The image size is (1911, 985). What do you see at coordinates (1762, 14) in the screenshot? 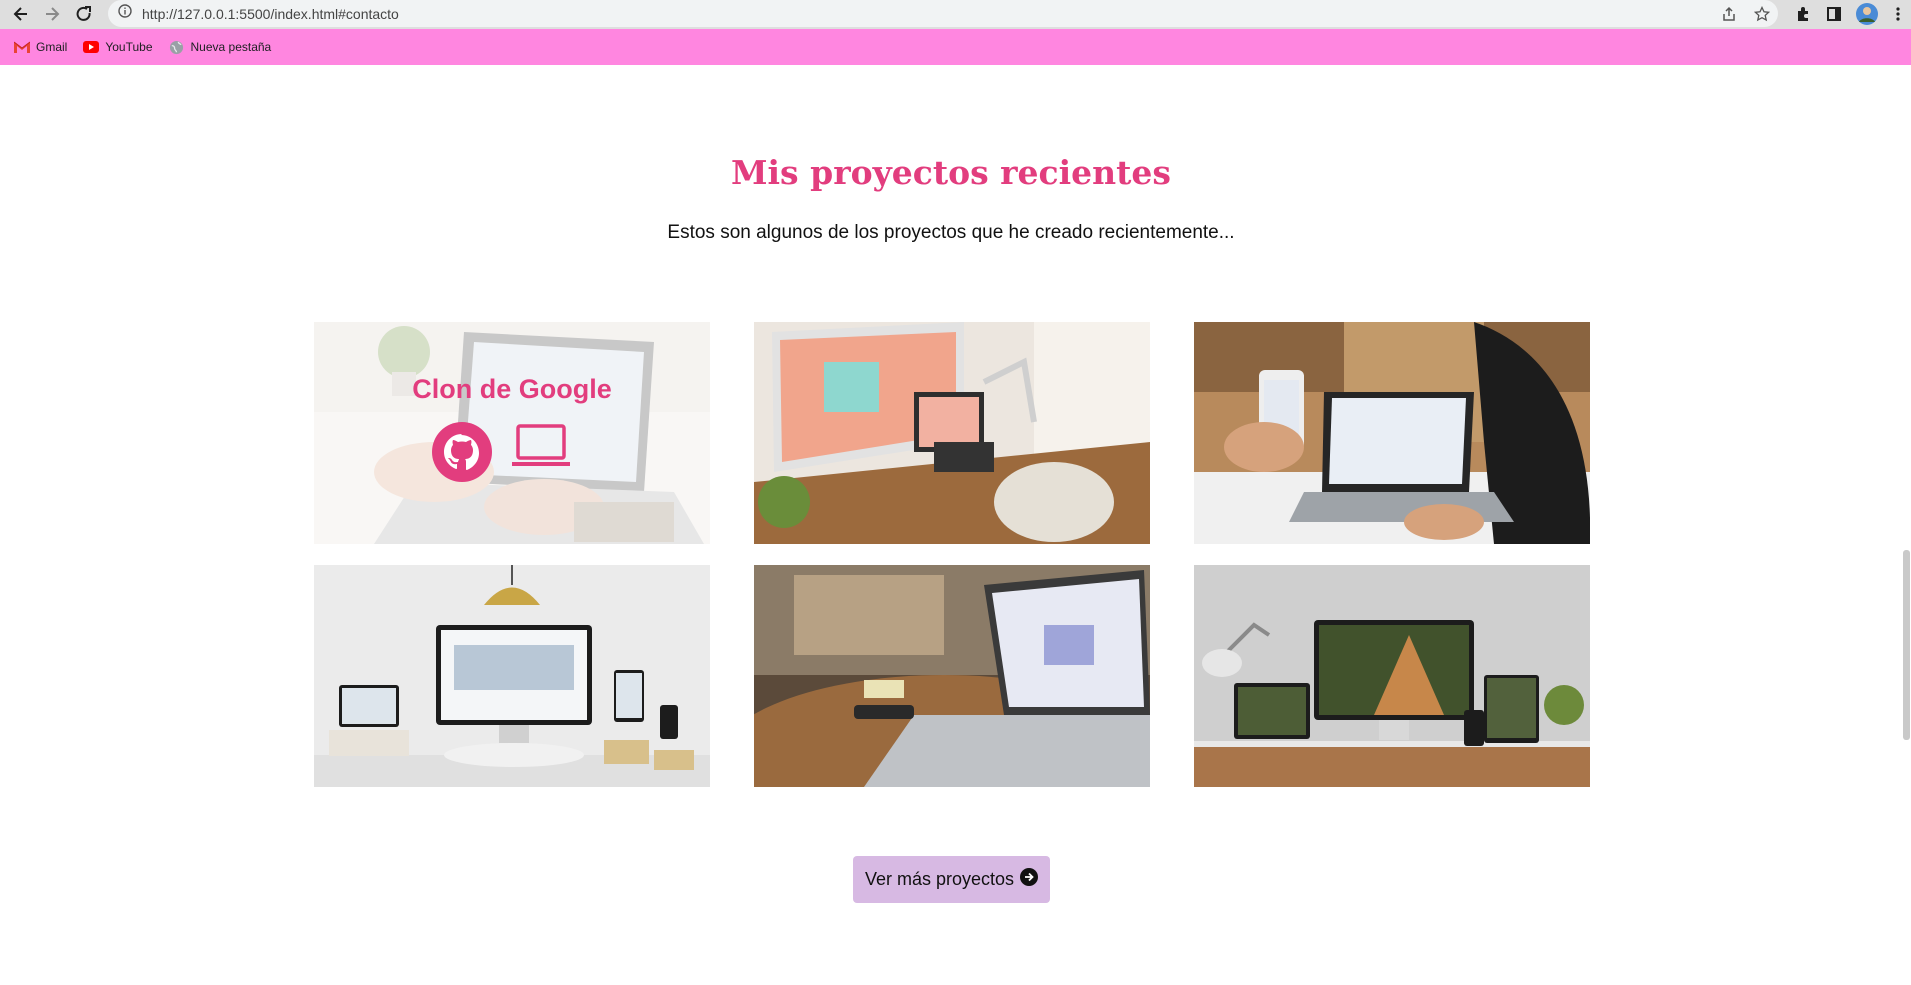
I see `bookmark-star-icon` at bounding box center [1762, 14].